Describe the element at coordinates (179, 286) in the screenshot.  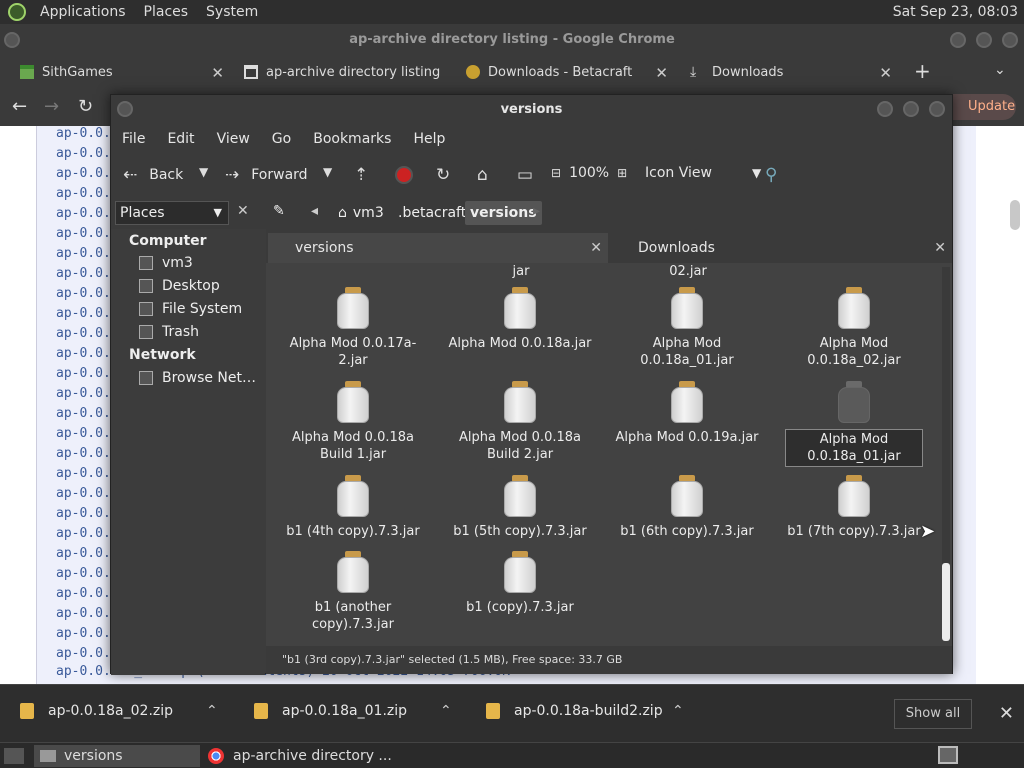
I see `sidebar-item-desktop: Desktop` at that location.